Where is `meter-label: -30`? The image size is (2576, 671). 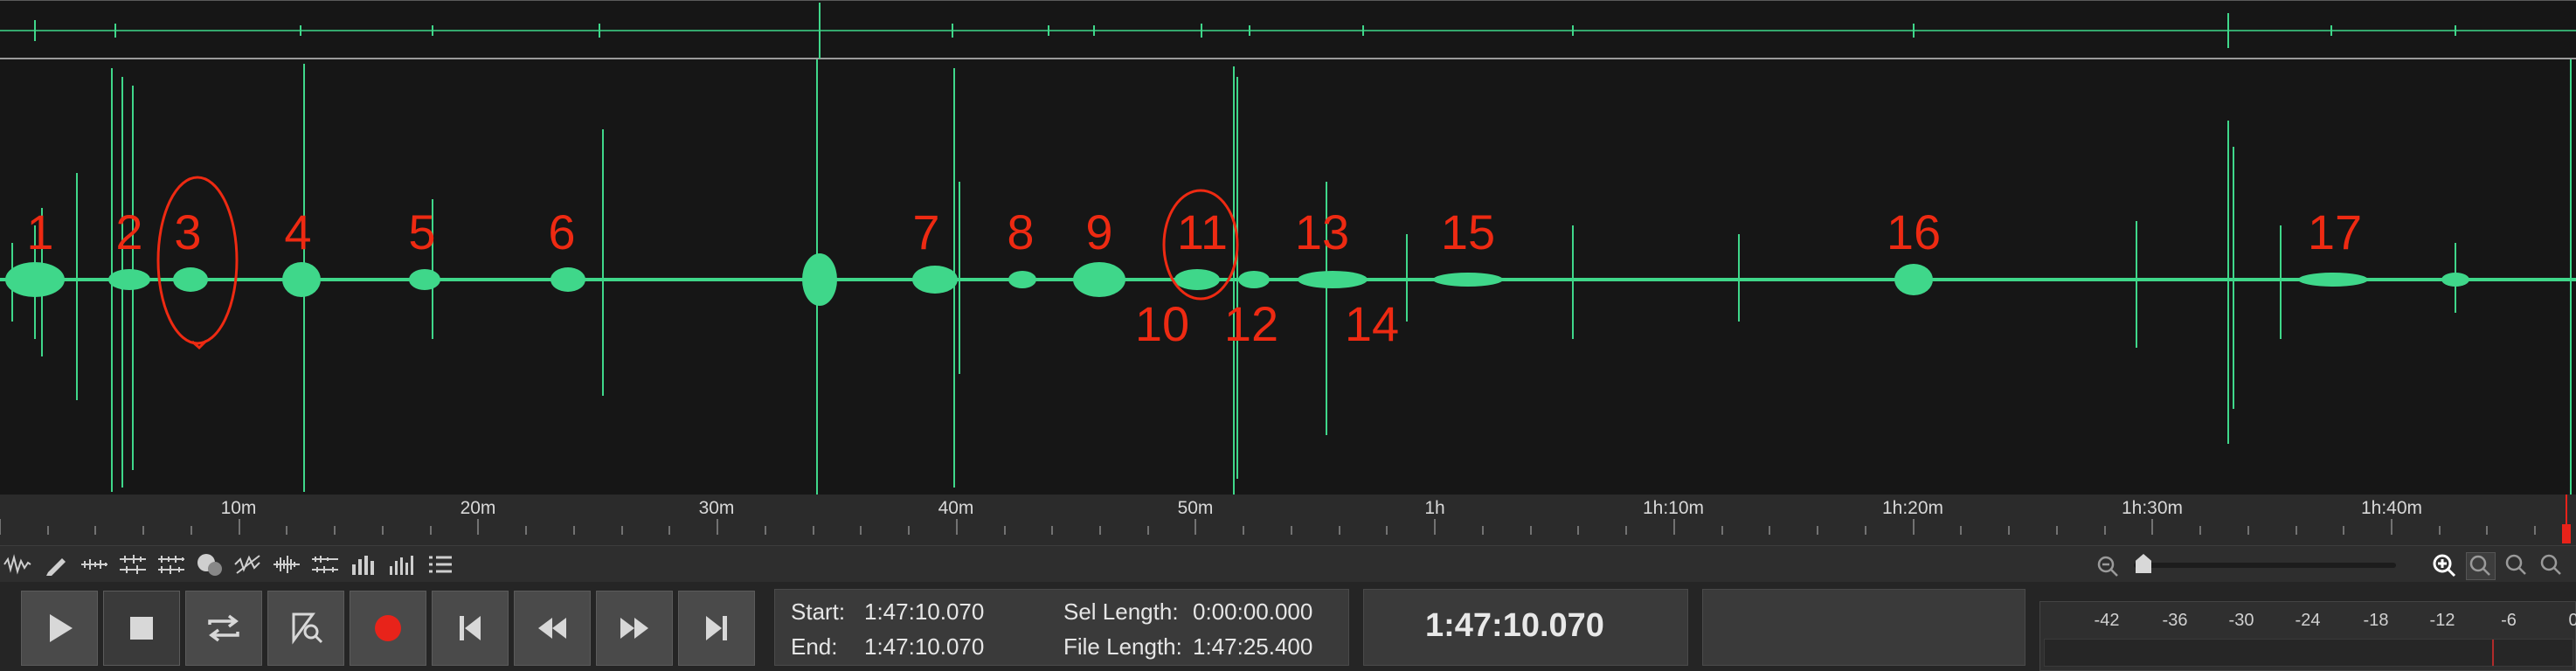 meter-label: -30 is located at coordinates (2241, 620).